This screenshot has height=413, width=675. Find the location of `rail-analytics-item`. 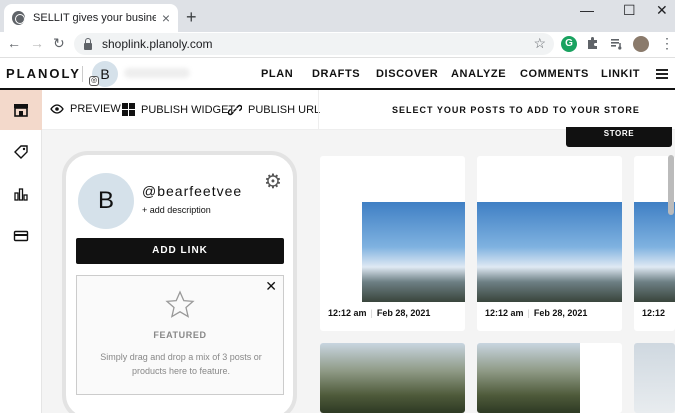

rail-analytics-item is located at coordinates (21, 194).